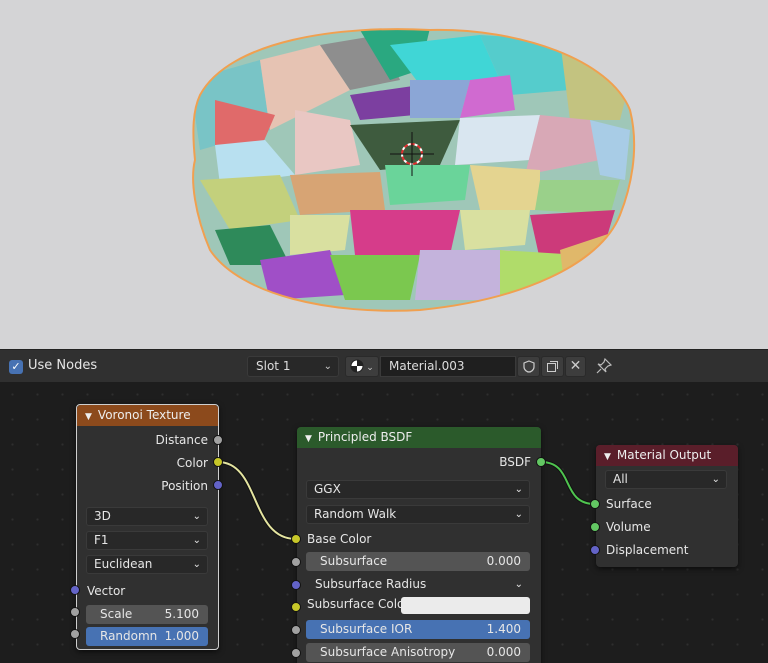  I want to click on subsurface-color-input-socket, so click(296, 607).